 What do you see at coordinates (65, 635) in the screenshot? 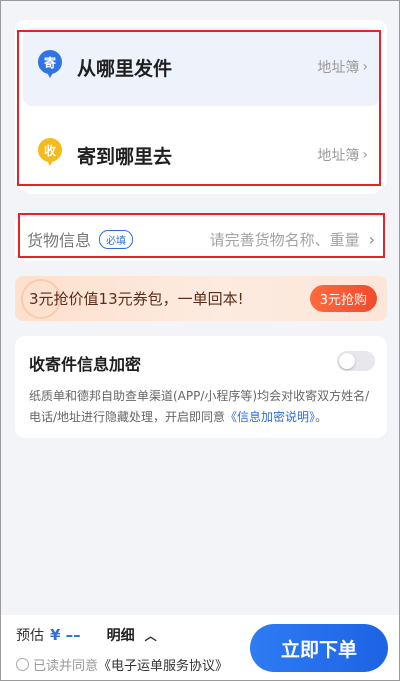
I see `estimate-amount: ¥ ––` at bounding box center [65, 635].